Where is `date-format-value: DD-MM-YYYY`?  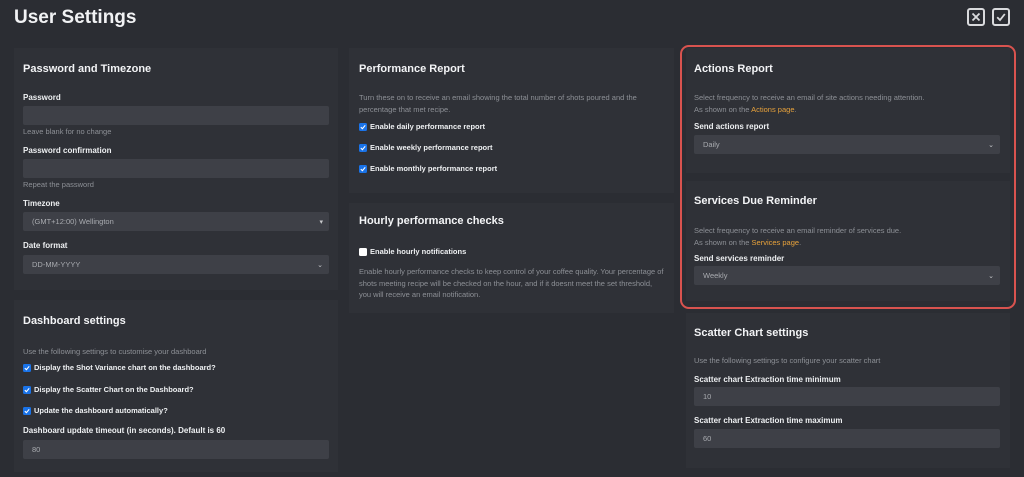
date-format-value: DD-MM-YYYY is located at coordinates (56, 264).